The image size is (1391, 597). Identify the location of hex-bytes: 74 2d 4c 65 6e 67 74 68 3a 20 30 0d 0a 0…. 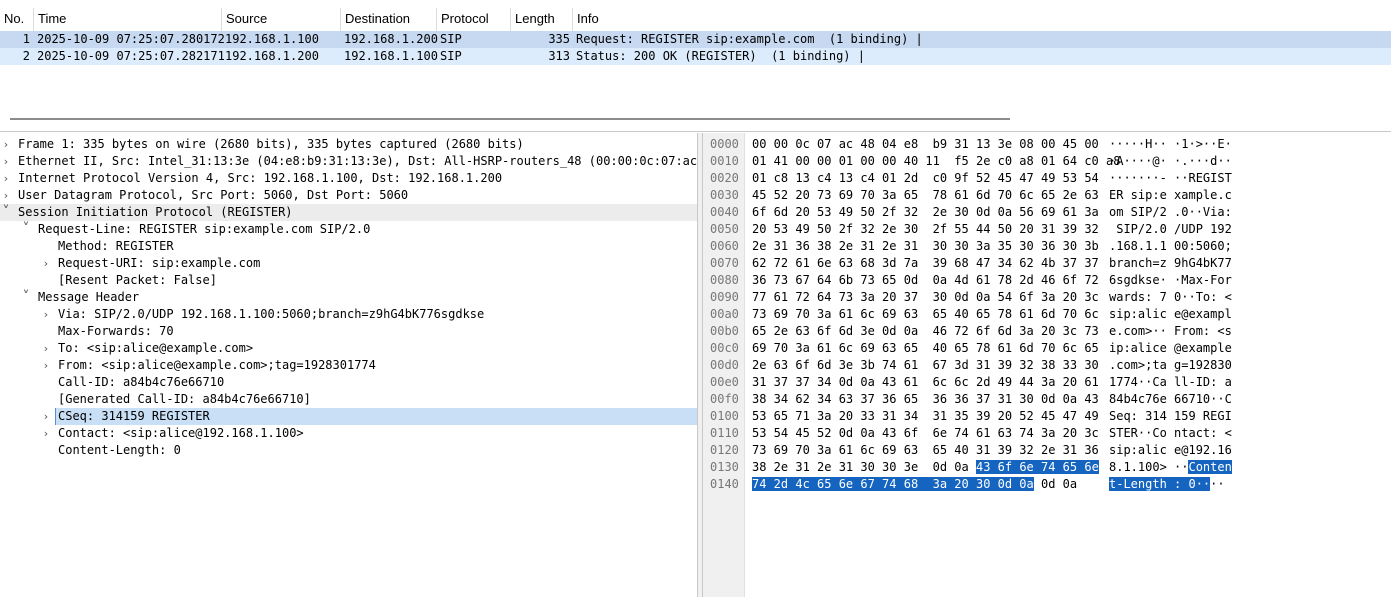
(914, 484).